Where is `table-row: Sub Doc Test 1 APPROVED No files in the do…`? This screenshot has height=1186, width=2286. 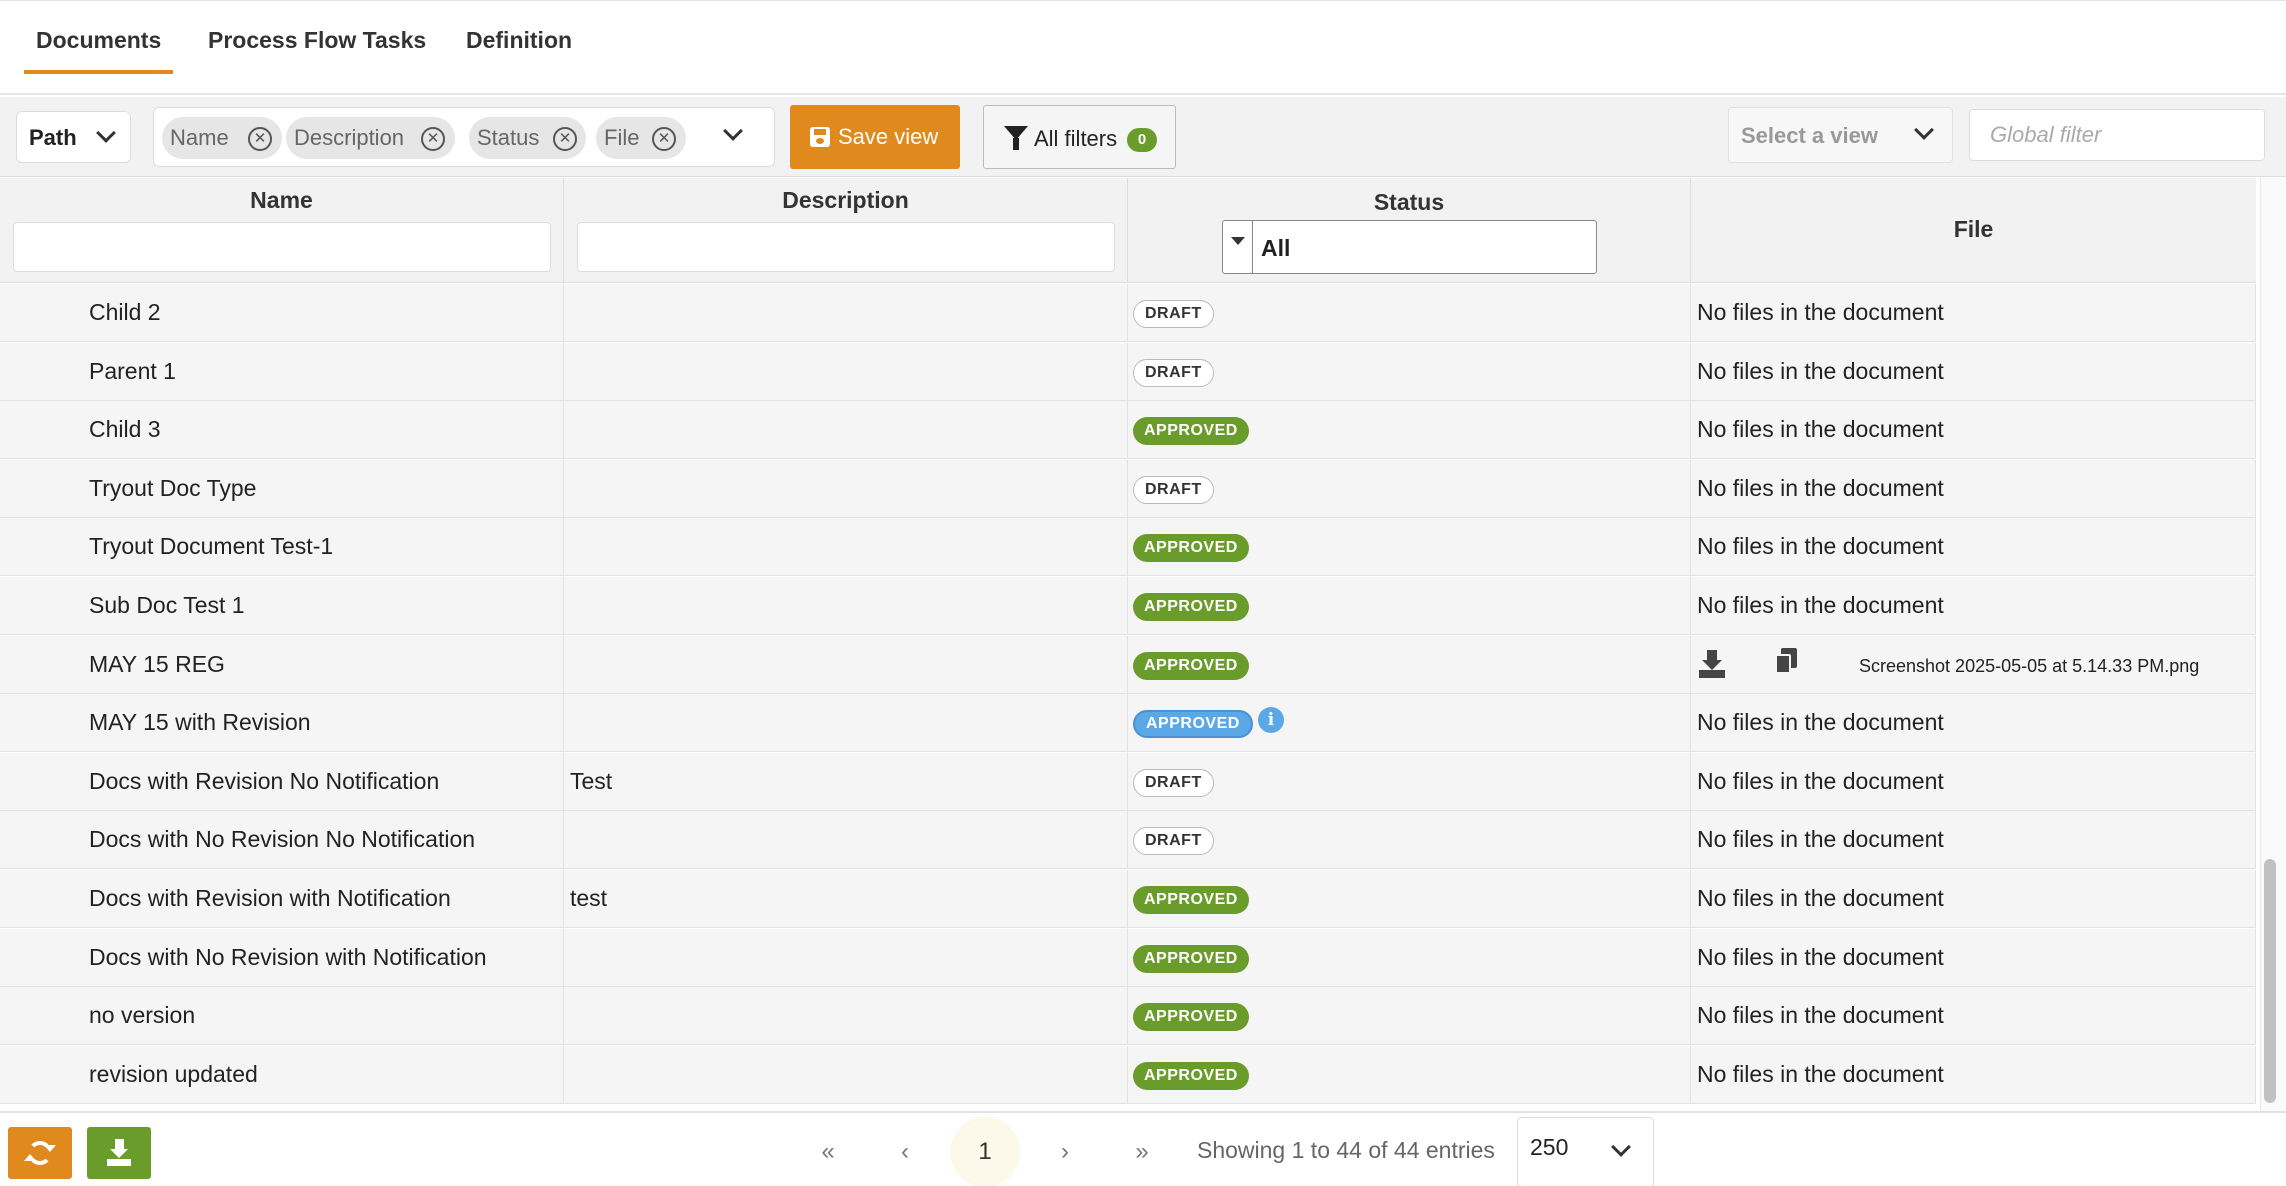 table-row: Sub Doc Test 1 APPROVED No files in the do… is located at coordinates (1128, 606).